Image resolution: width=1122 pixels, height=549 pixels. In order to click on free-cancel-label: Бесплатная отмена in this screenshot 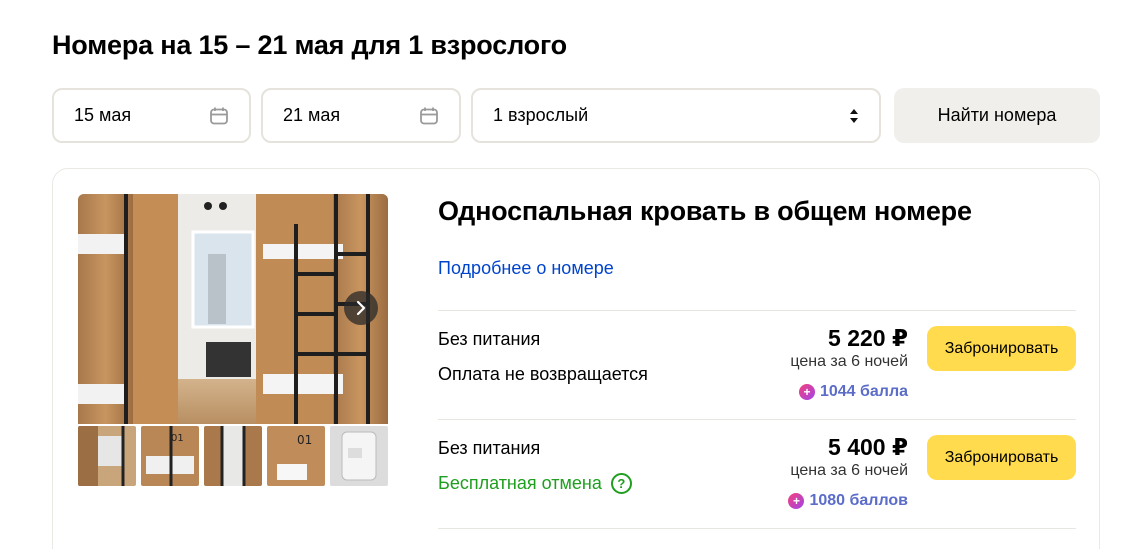, I will do `click(520, 483)`.